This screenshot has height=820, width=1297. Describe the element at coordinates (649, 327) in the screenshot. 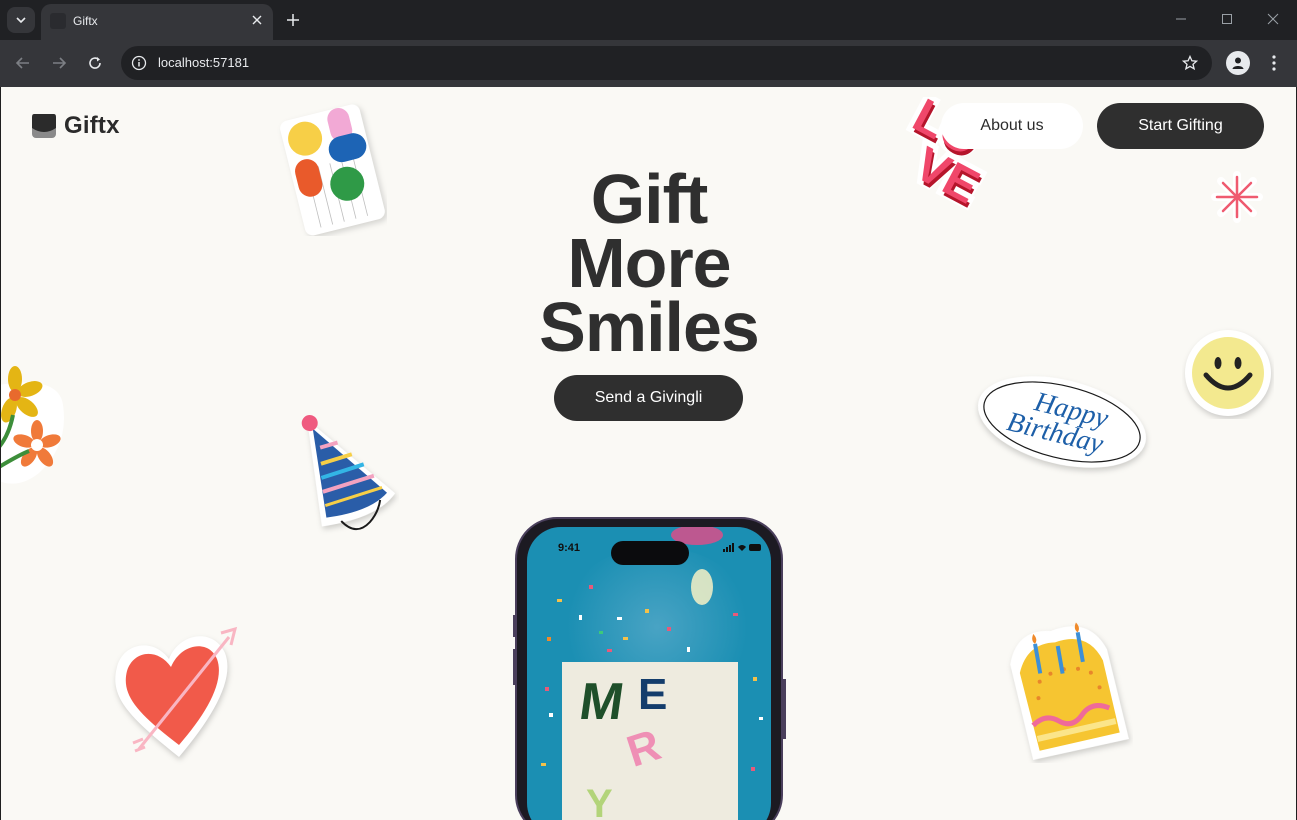

I see `hero-title-line: Smiles` at that location.